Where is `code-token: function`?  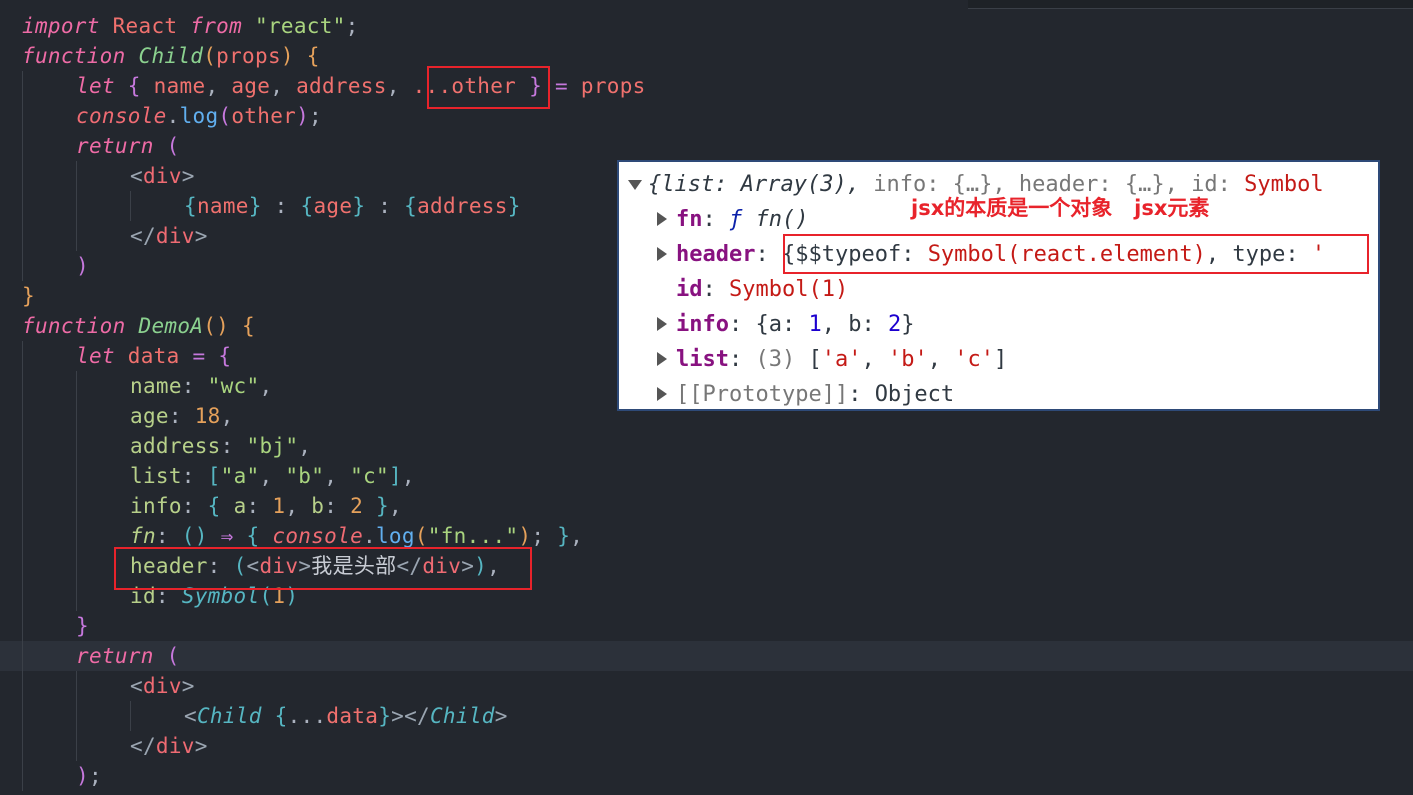 code-token: function is located at coordinates (80, 56).